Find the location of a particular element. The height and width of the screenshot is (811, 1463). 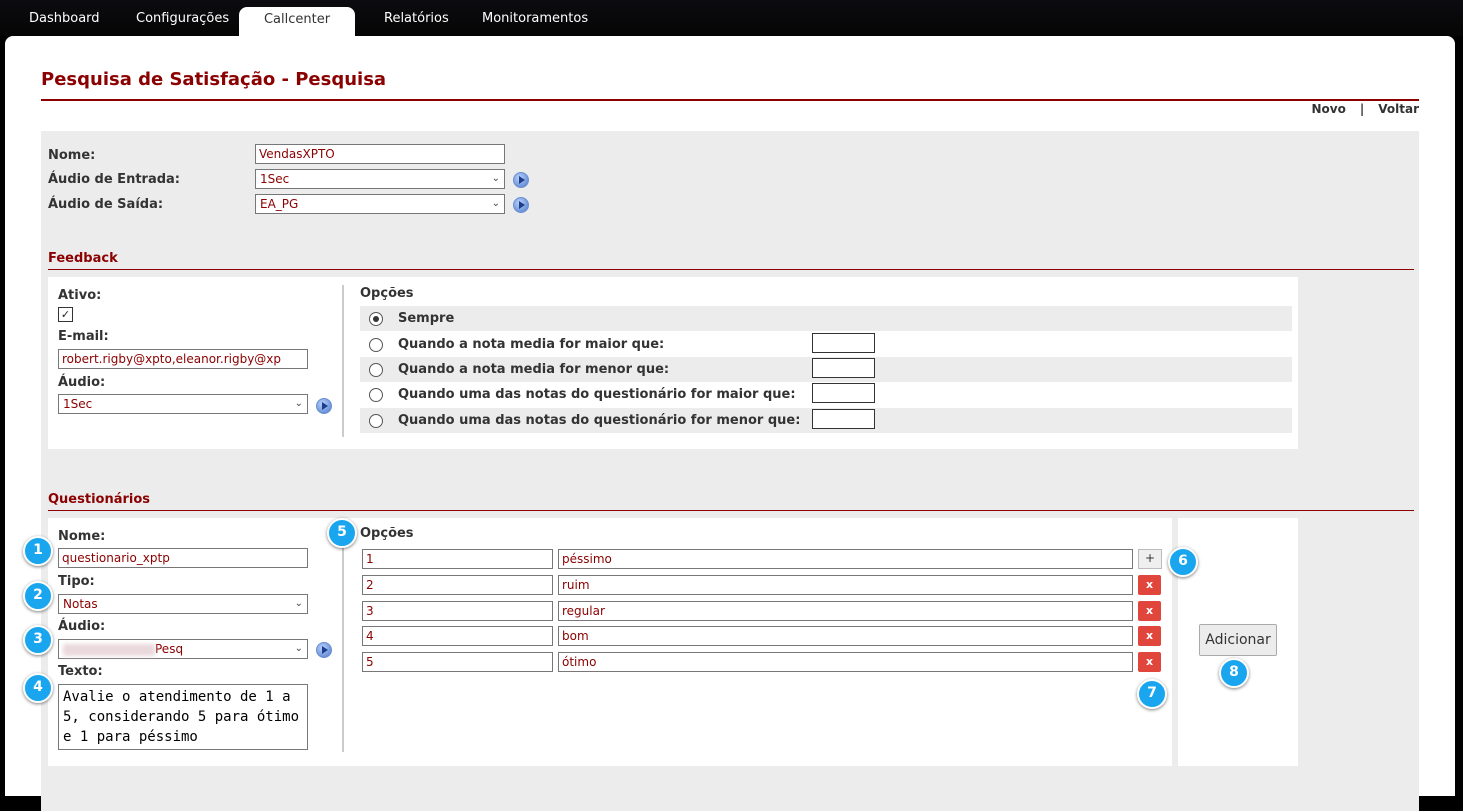

option-label-input: bom is located at coordinates (845, 636).